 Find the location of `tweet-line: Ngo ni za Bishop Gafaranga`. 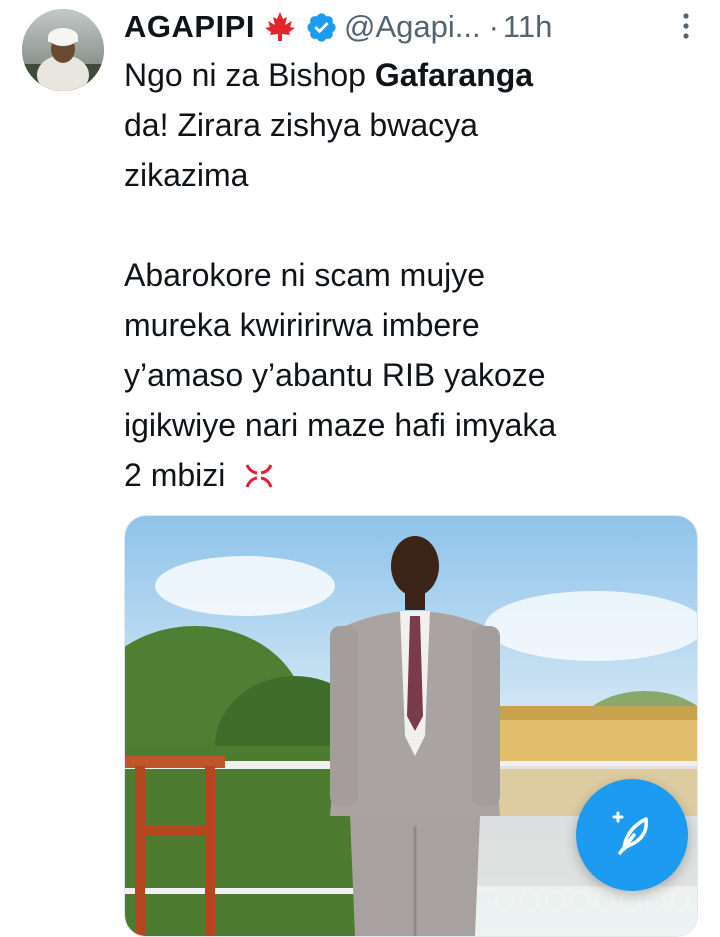

tweet-line: Ngo ni za Bishop Gafaranga is located at coordinates (329, 75).